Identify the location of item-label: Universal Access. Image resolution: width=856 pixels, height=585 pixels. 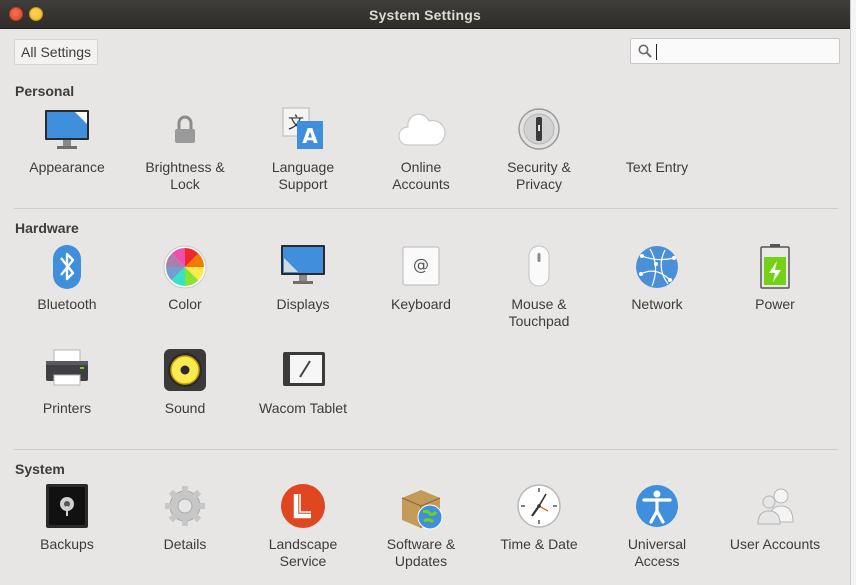
(657, 552).